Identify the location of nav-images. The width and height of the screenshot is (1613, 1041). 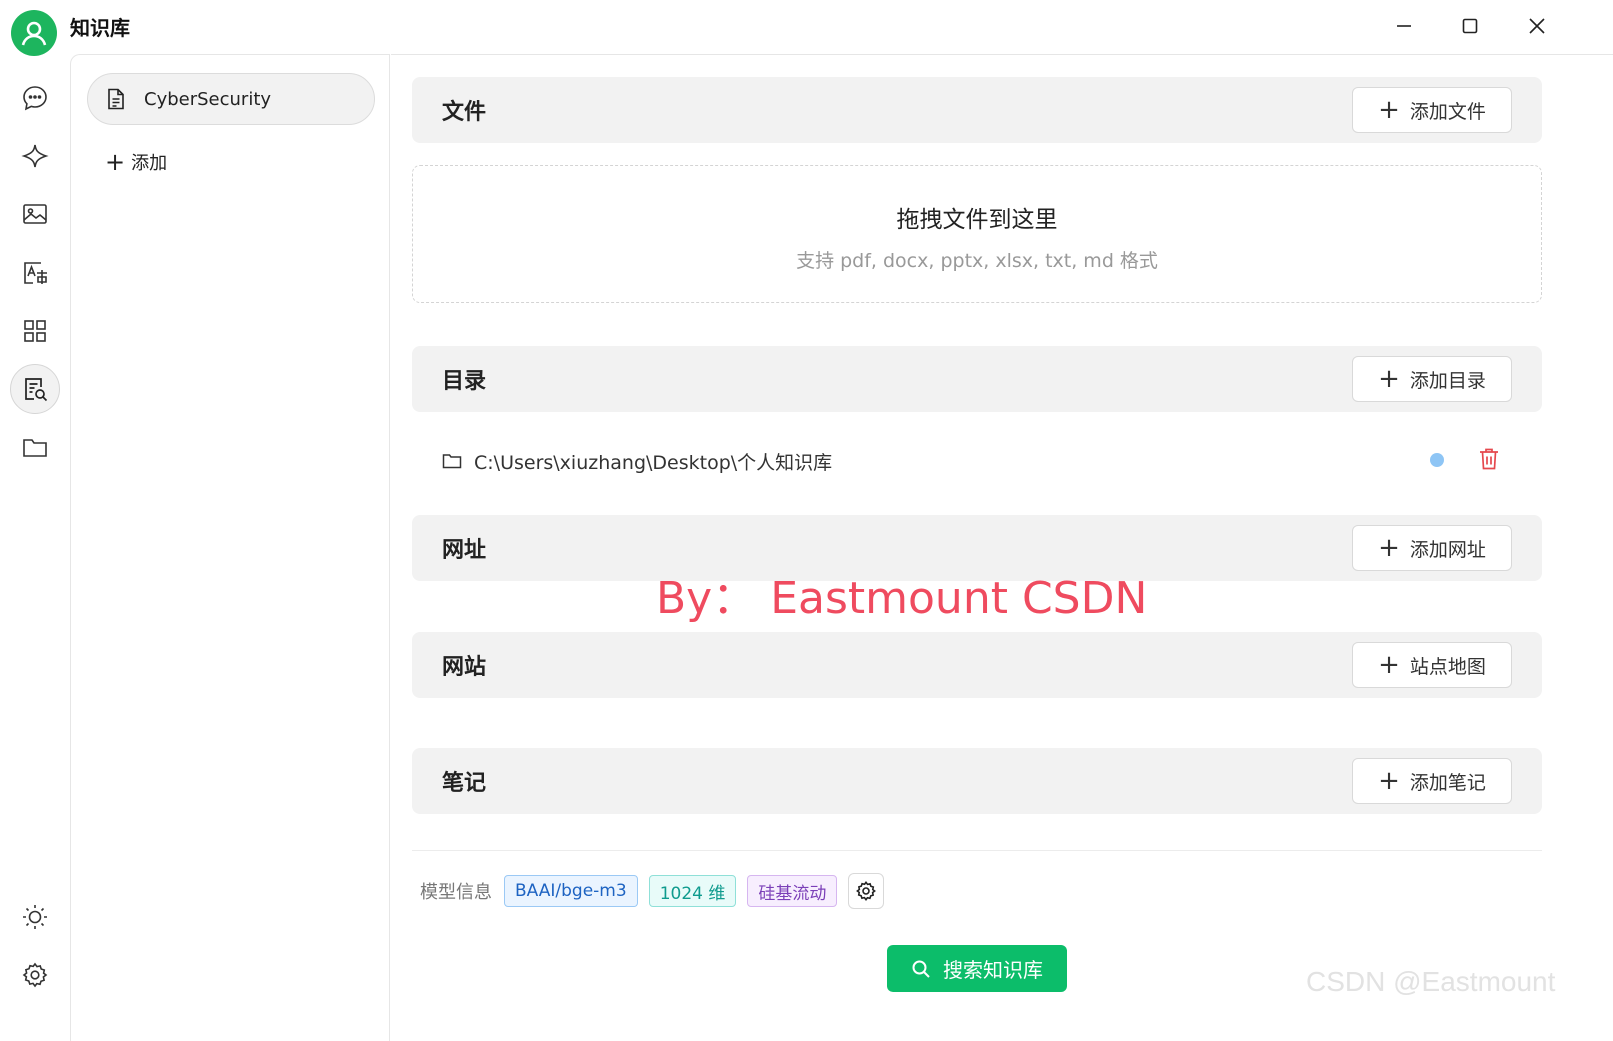
(35, 214).